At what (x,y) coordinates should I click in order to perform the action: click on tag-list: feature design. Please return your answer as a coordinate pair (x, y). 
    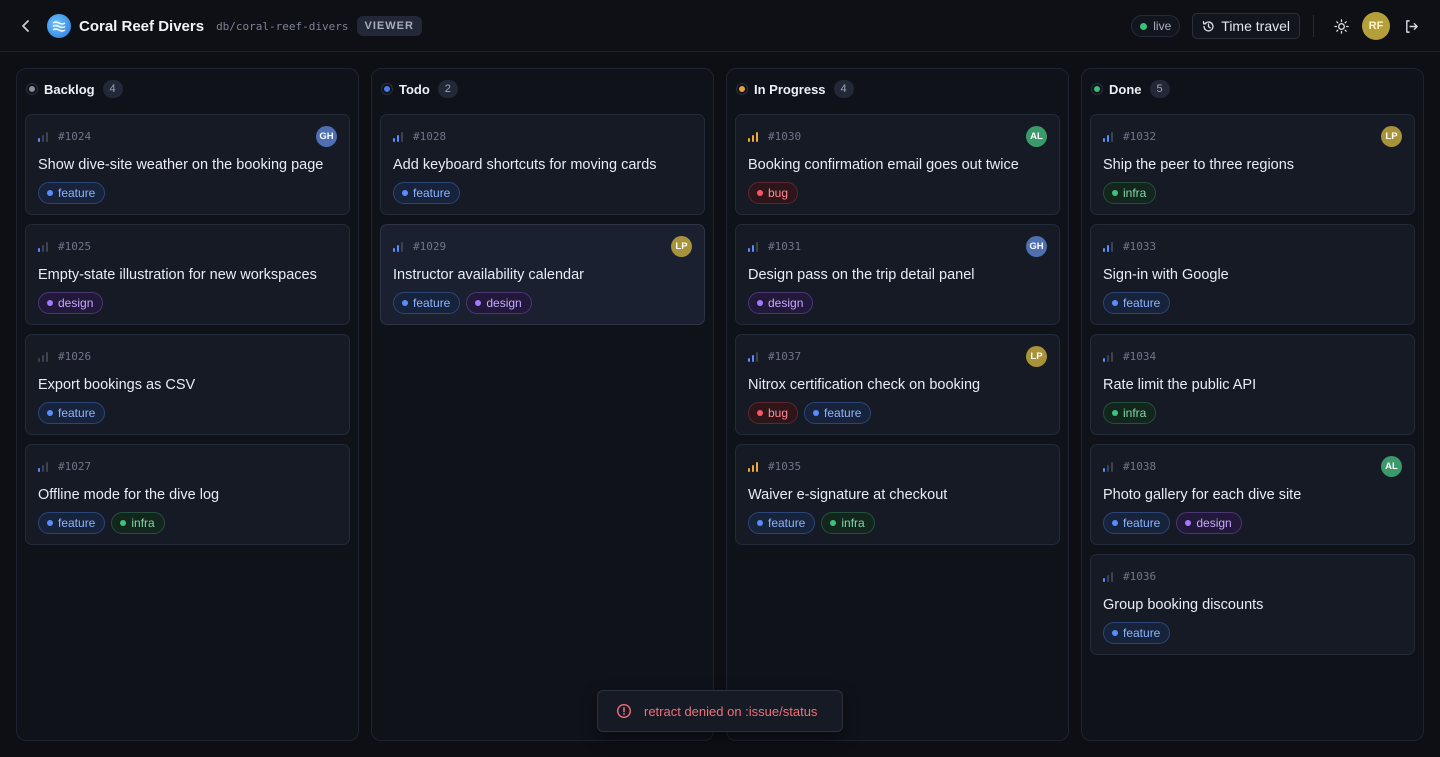
    Looking at the image, I should click on (465, 303).